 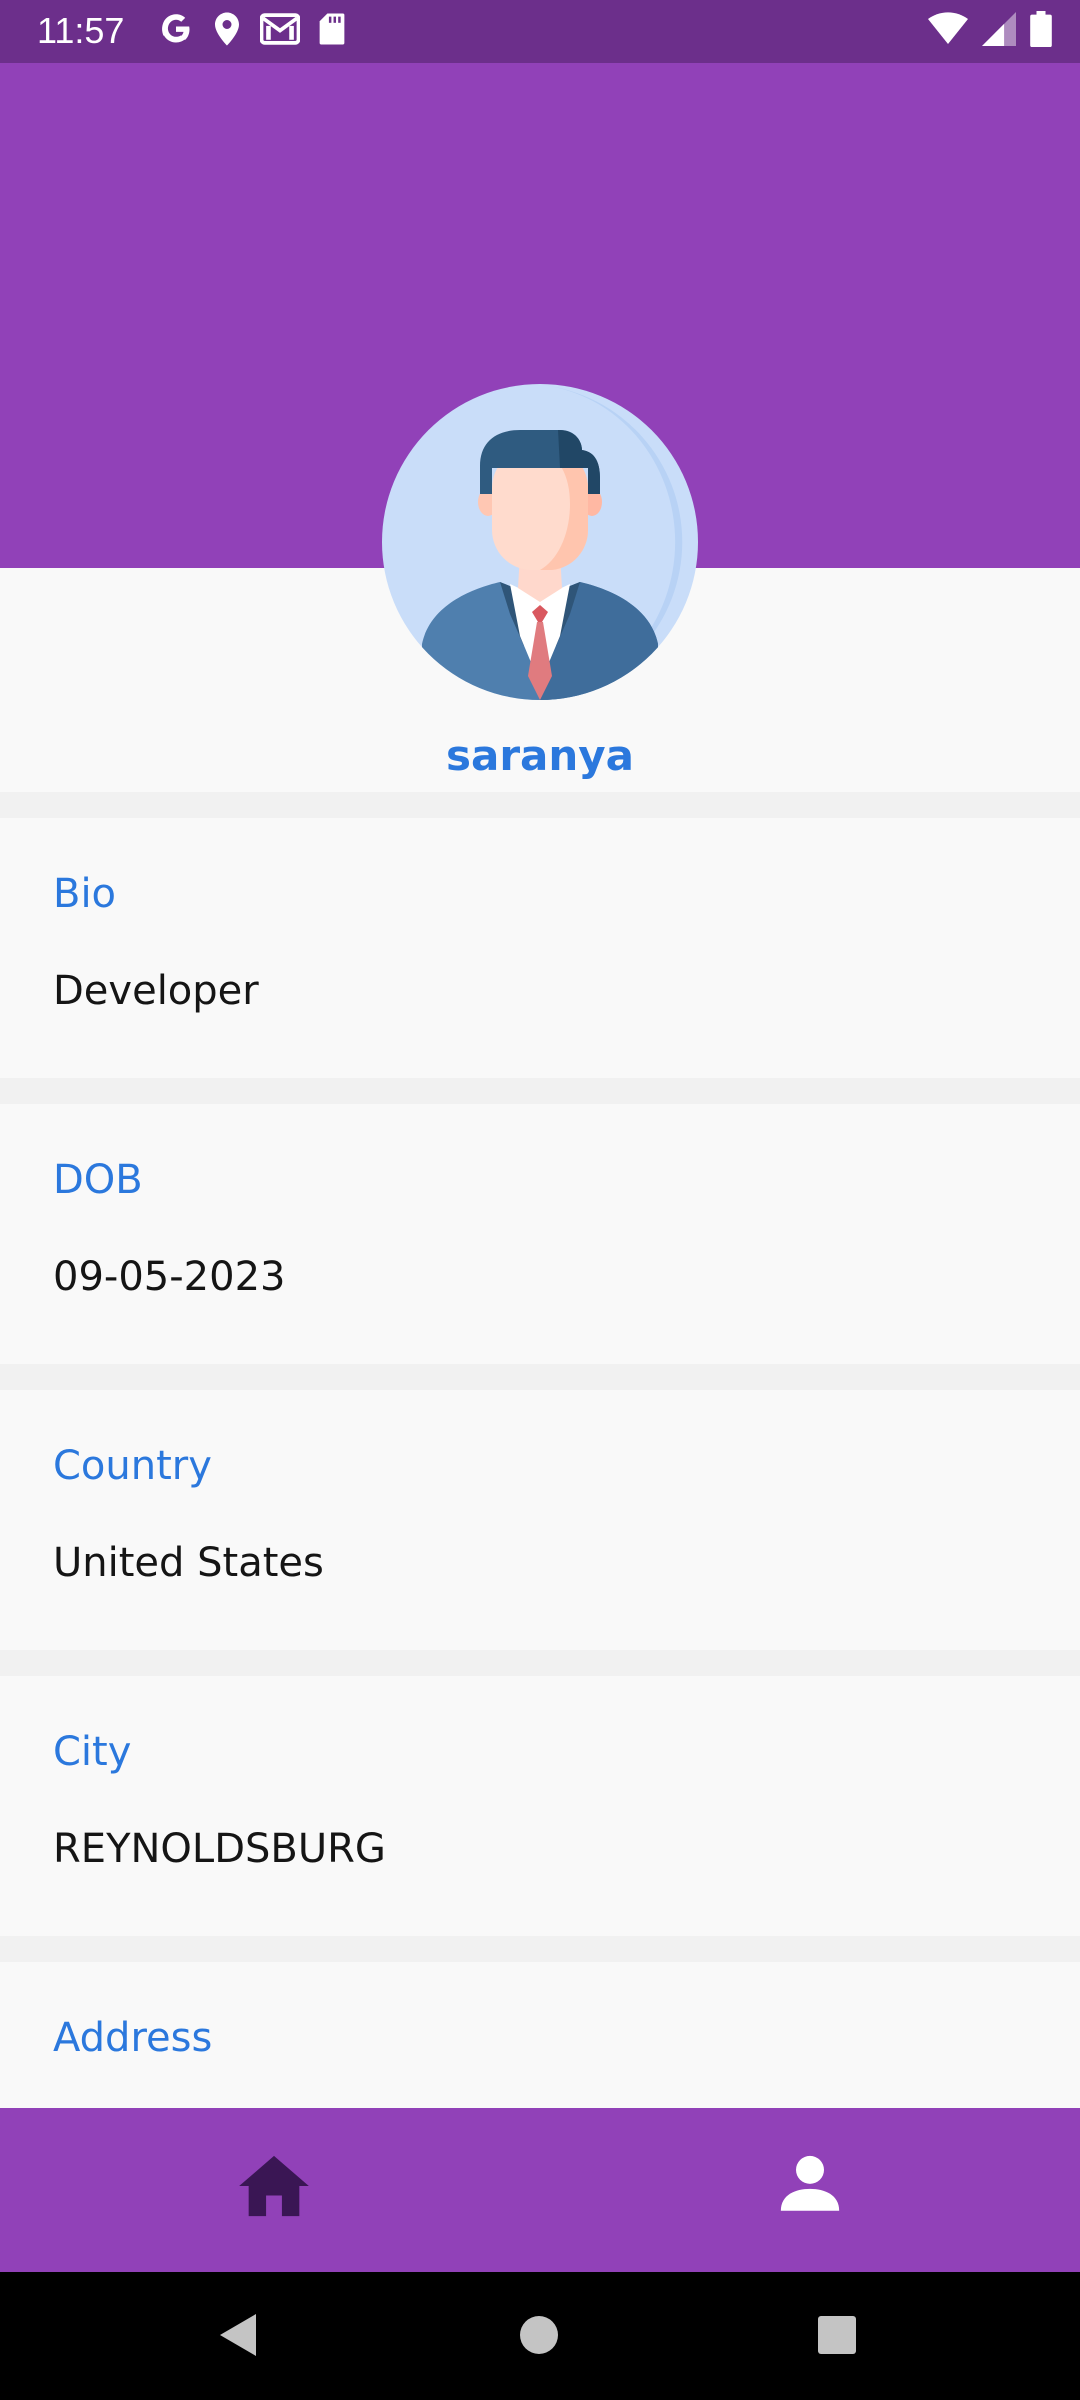 What do you see at coordinates (540, 31) in the screenshot?
I see `status-bar: 11:57` at bounding box center [540, 31].